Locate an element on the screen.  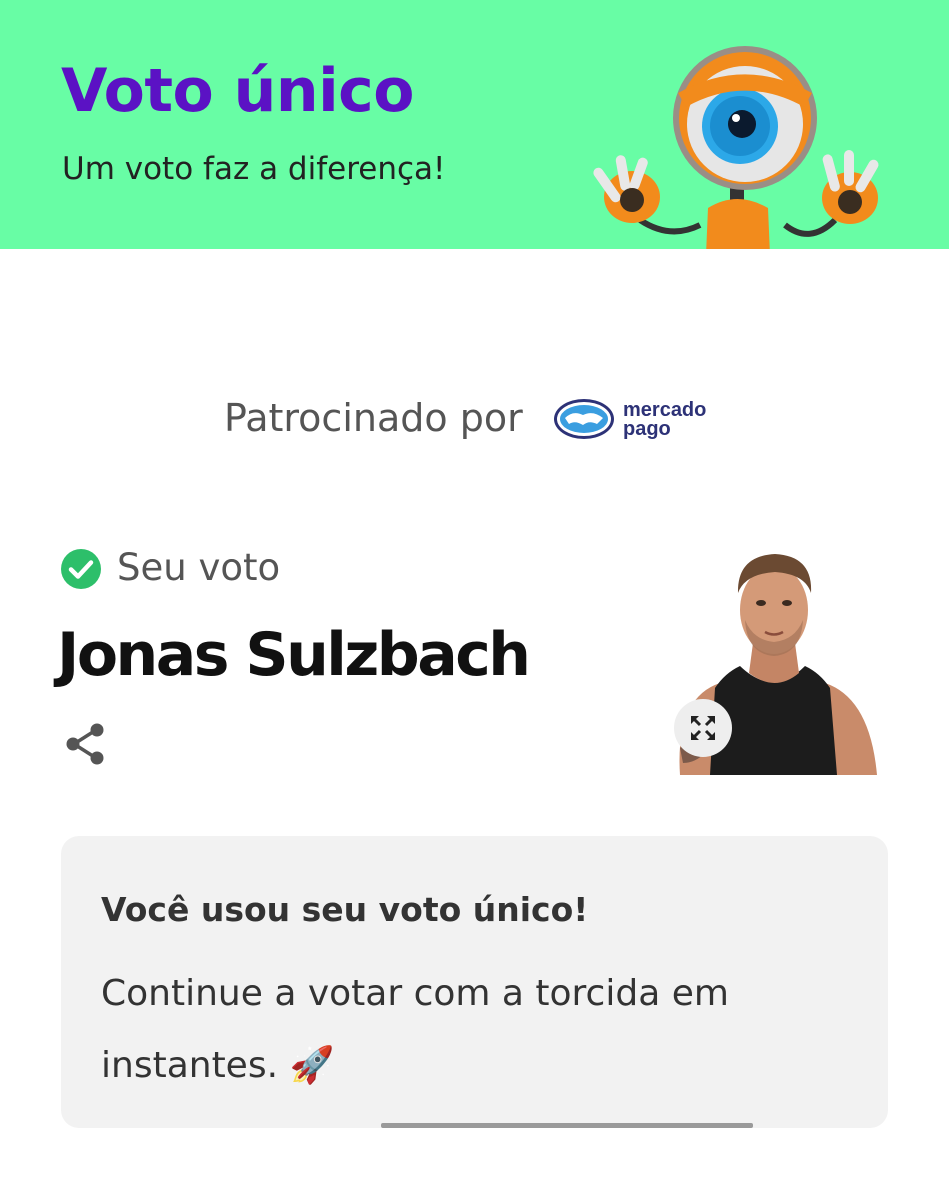
vote-used-title: Você usou seu voto único! is located at coordinates (345, 909).